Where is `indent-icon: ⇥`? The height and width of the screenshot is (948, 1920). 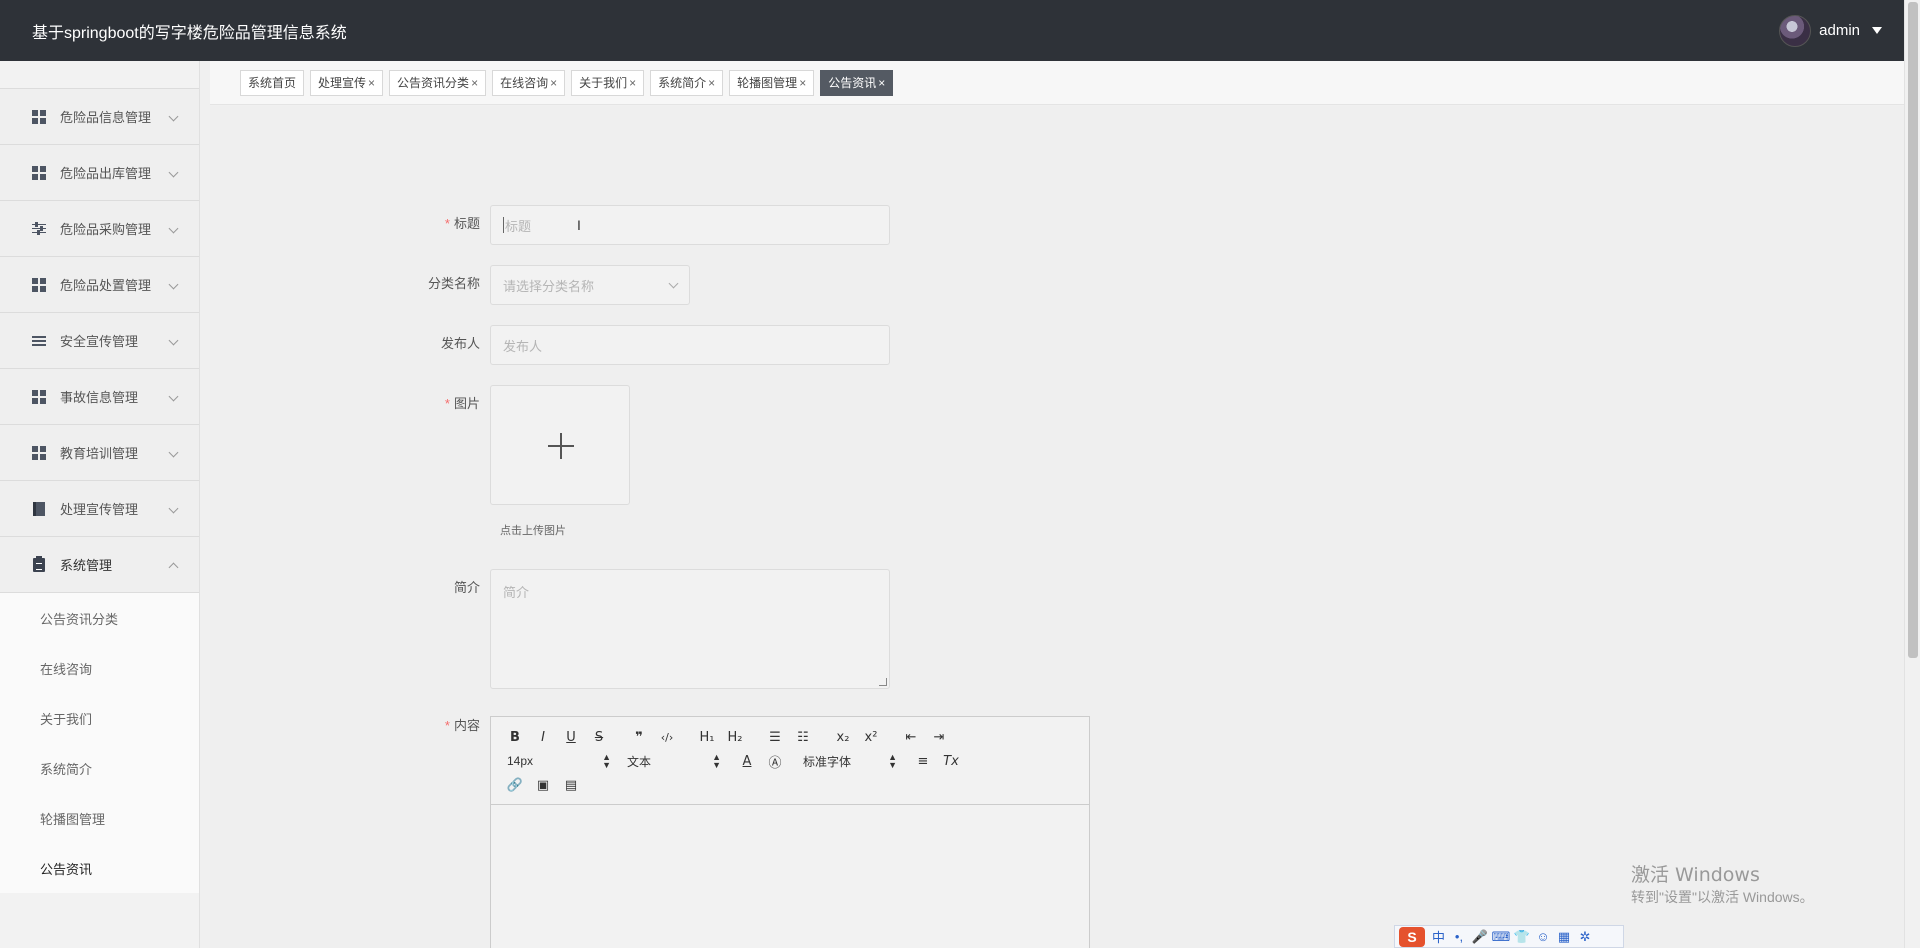
indent-icon: ⇥ is located at coordinates (939, 737).